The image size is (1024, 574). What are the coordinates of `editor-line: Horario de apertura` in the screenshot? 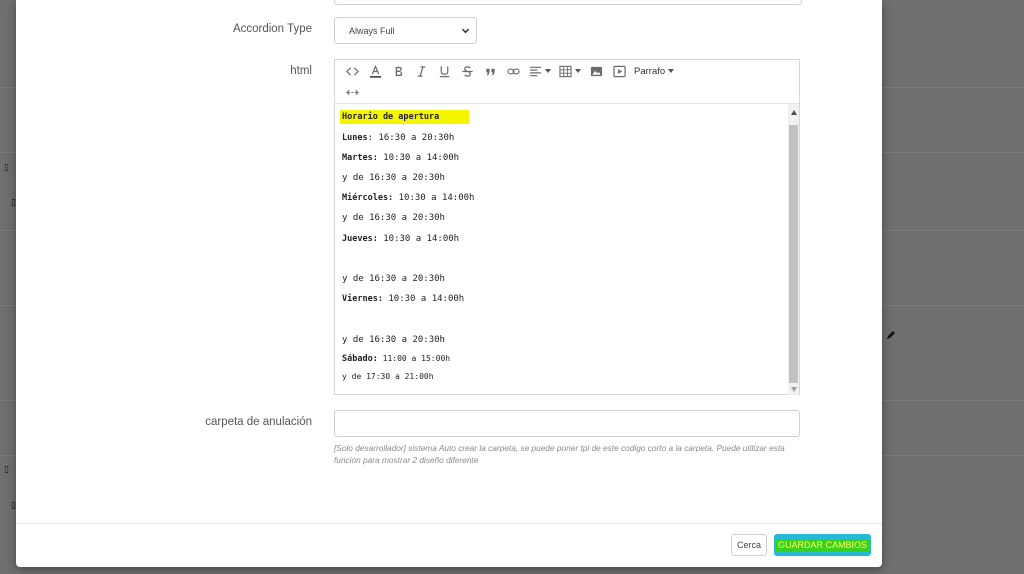 It's located at (405, 117).